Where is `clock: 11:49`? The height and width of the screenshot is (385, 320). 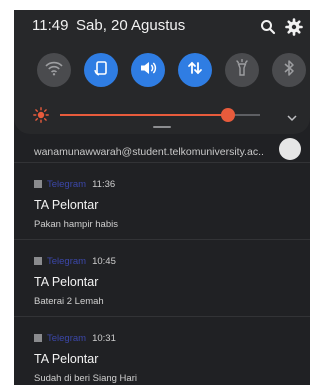
clock: 11:49 is located at coordinates (50, 25).